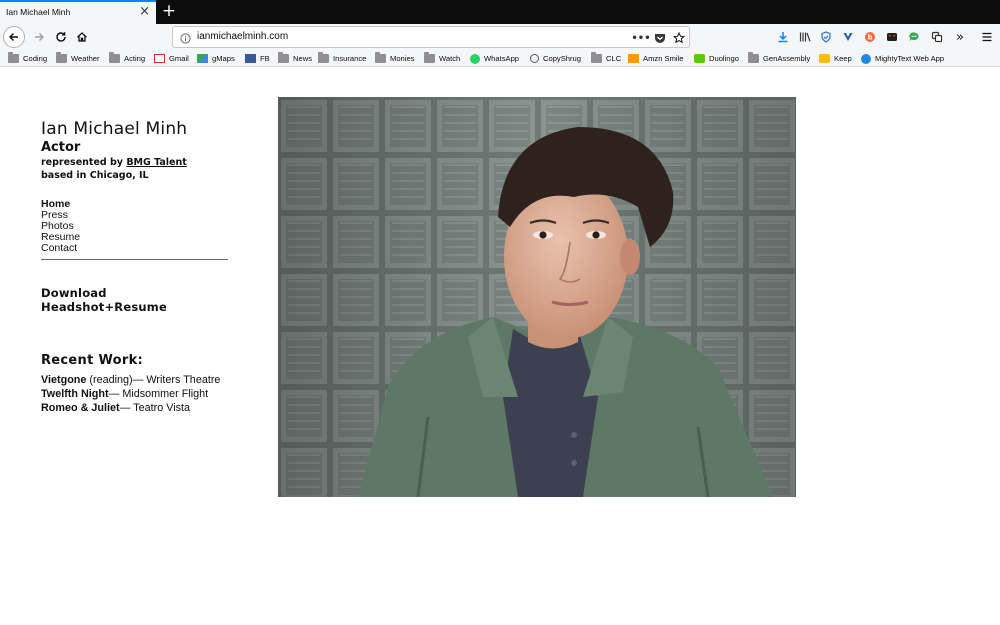 The width and height of the screenshot is (1000, 625). I want to click on bookmark-clc: CLC, so click(606, 58).